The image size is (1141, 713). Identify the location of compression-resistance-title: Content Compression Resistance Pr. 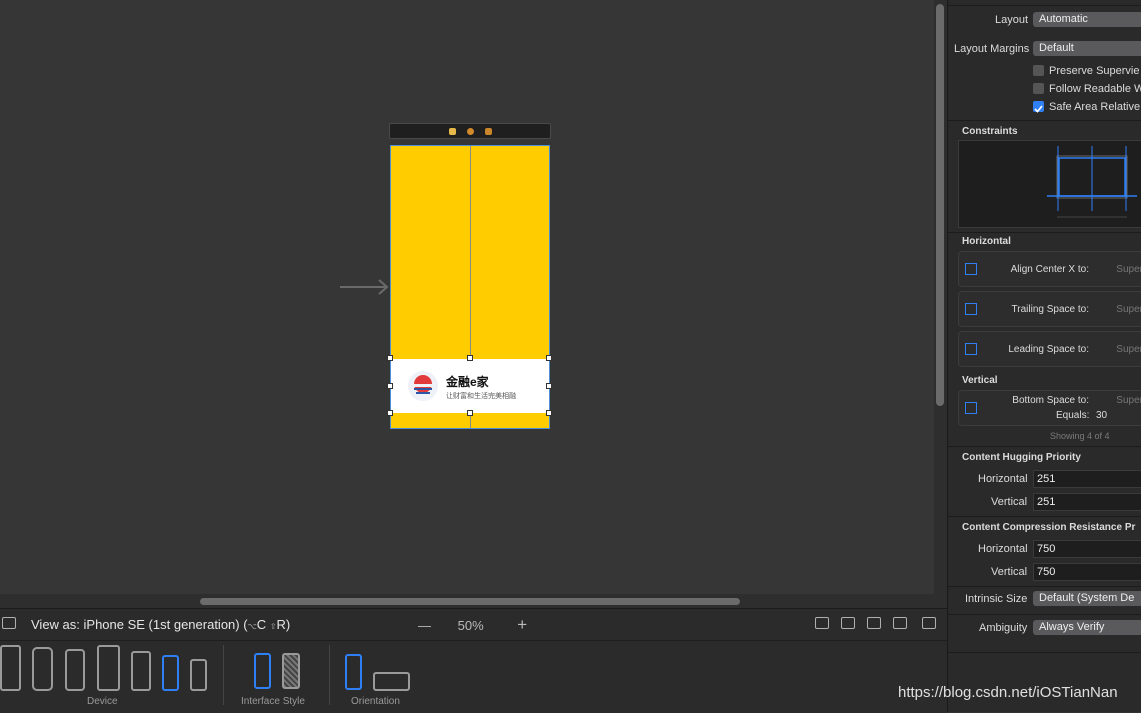
(1049, 527).